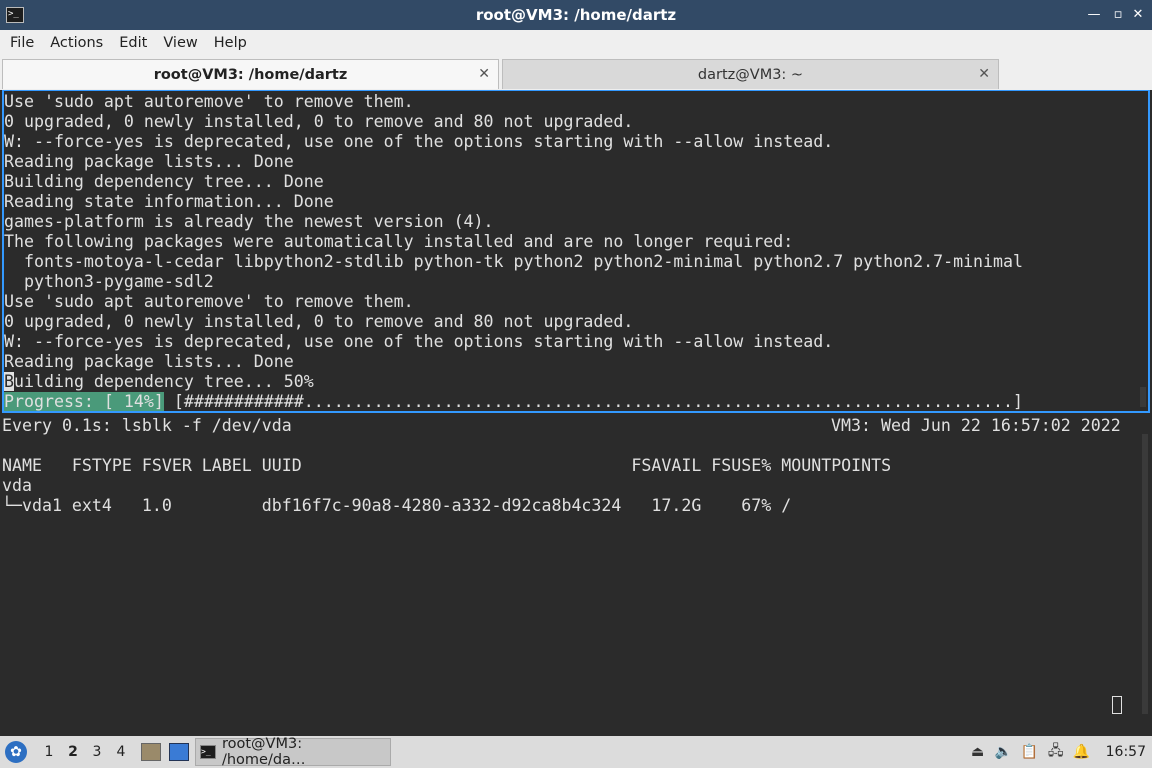  I want to click on text-cursor, so click(1117, 705).